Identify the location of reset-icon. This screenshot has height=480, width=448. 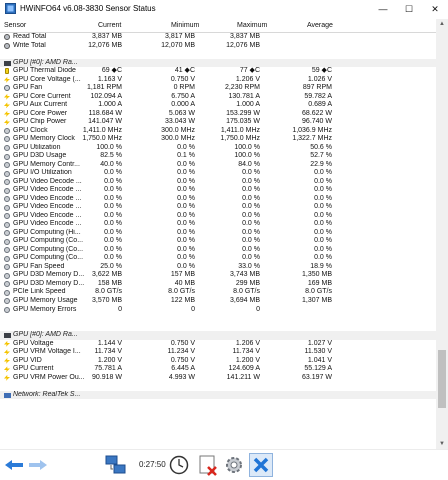
(208, 465).